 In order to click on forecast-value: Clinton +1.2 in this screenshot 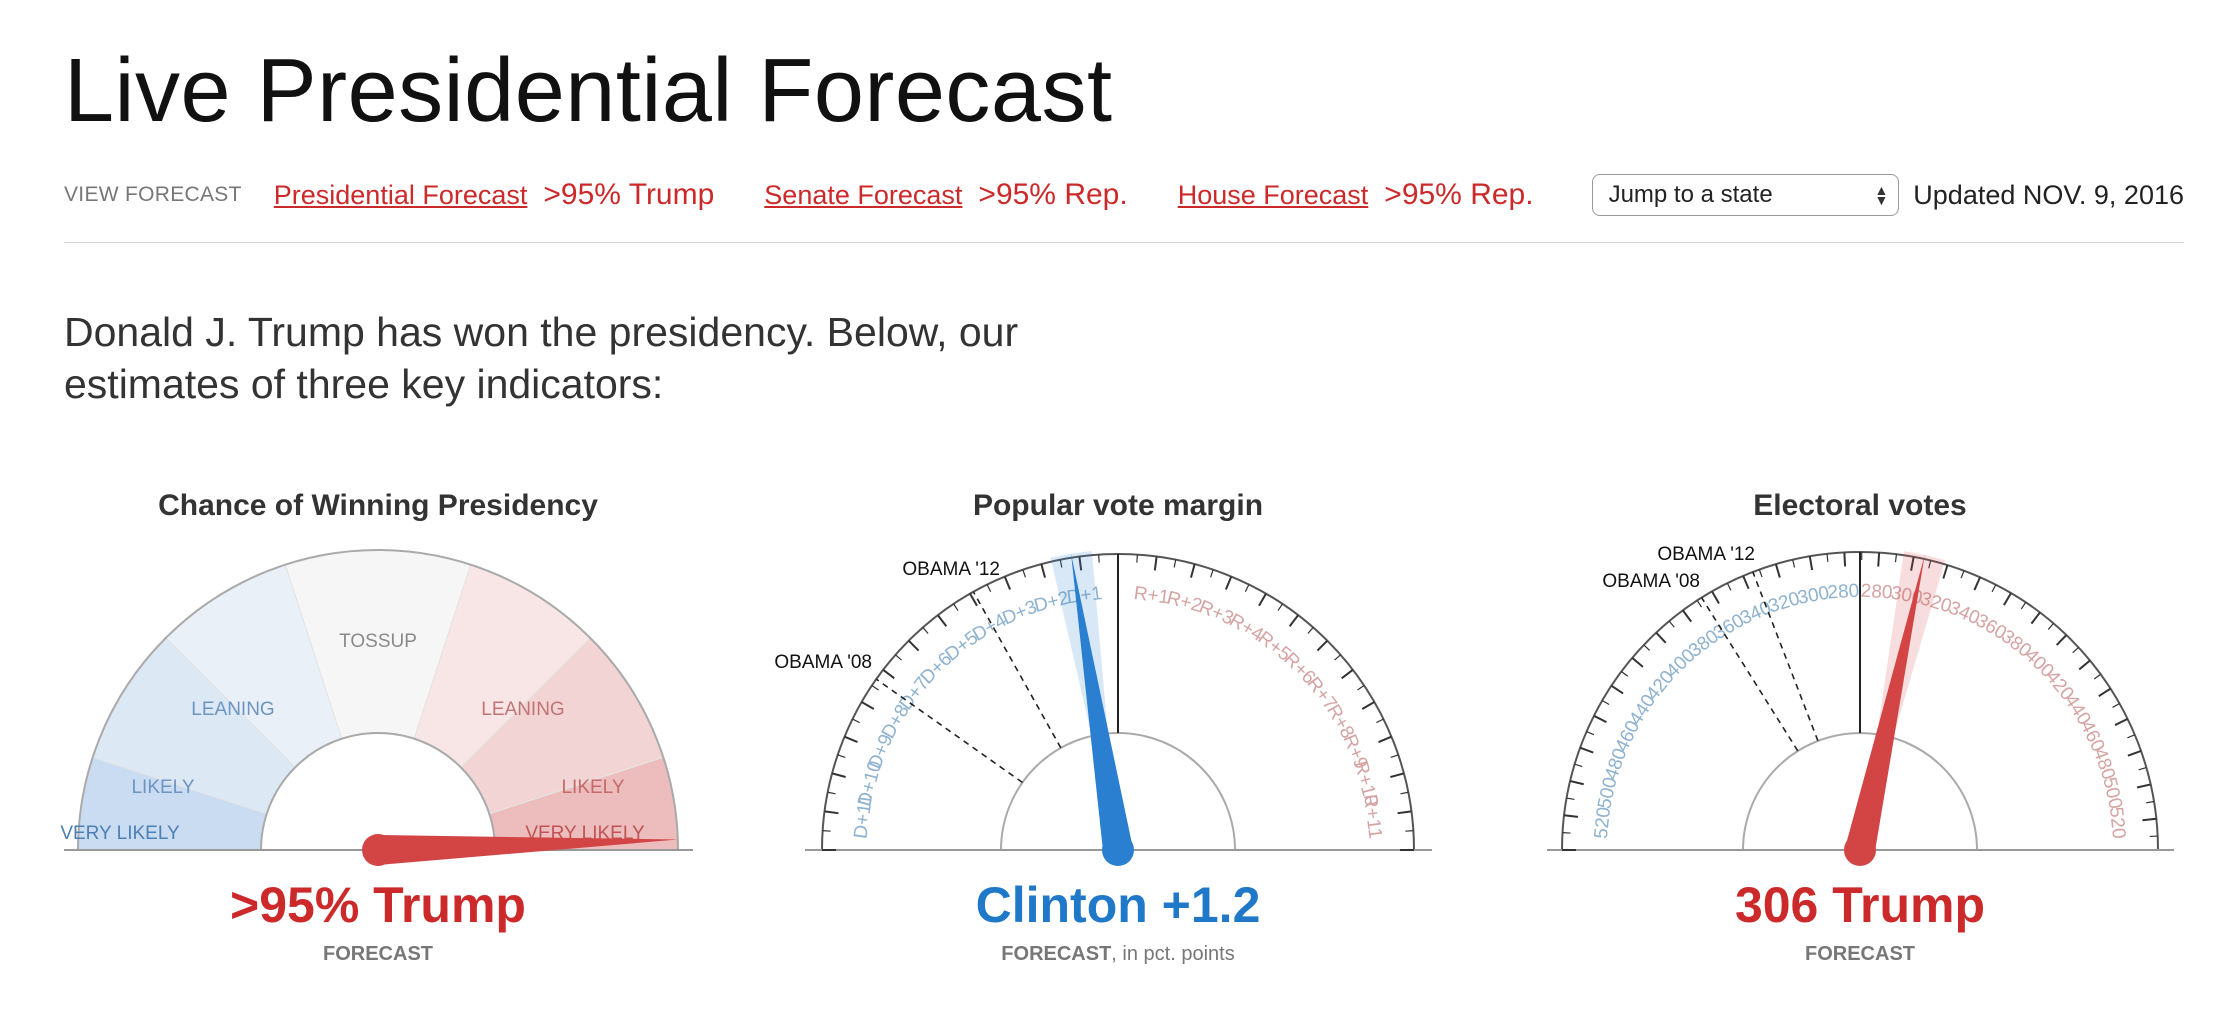, I will do `click(1118, 905)`.